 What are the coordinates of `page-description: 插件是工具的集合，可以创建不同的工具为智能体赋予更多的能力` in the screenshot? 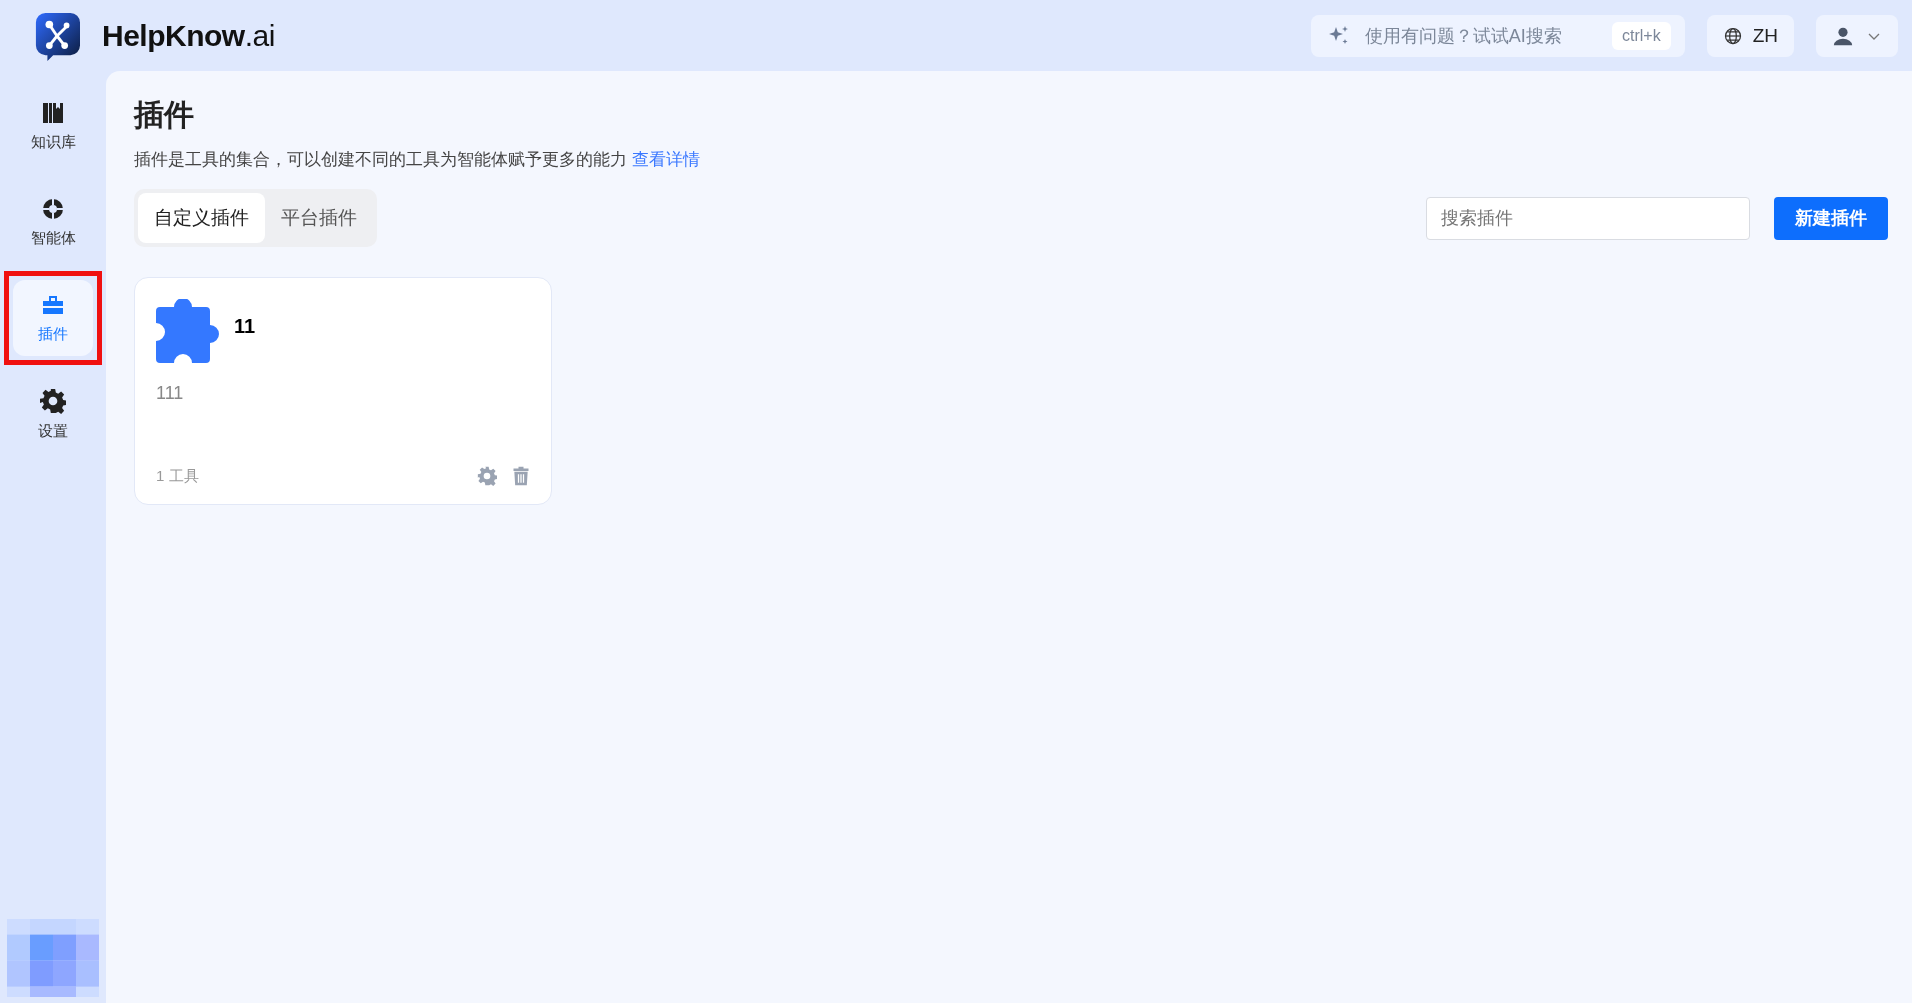 It's located at (380, 159).